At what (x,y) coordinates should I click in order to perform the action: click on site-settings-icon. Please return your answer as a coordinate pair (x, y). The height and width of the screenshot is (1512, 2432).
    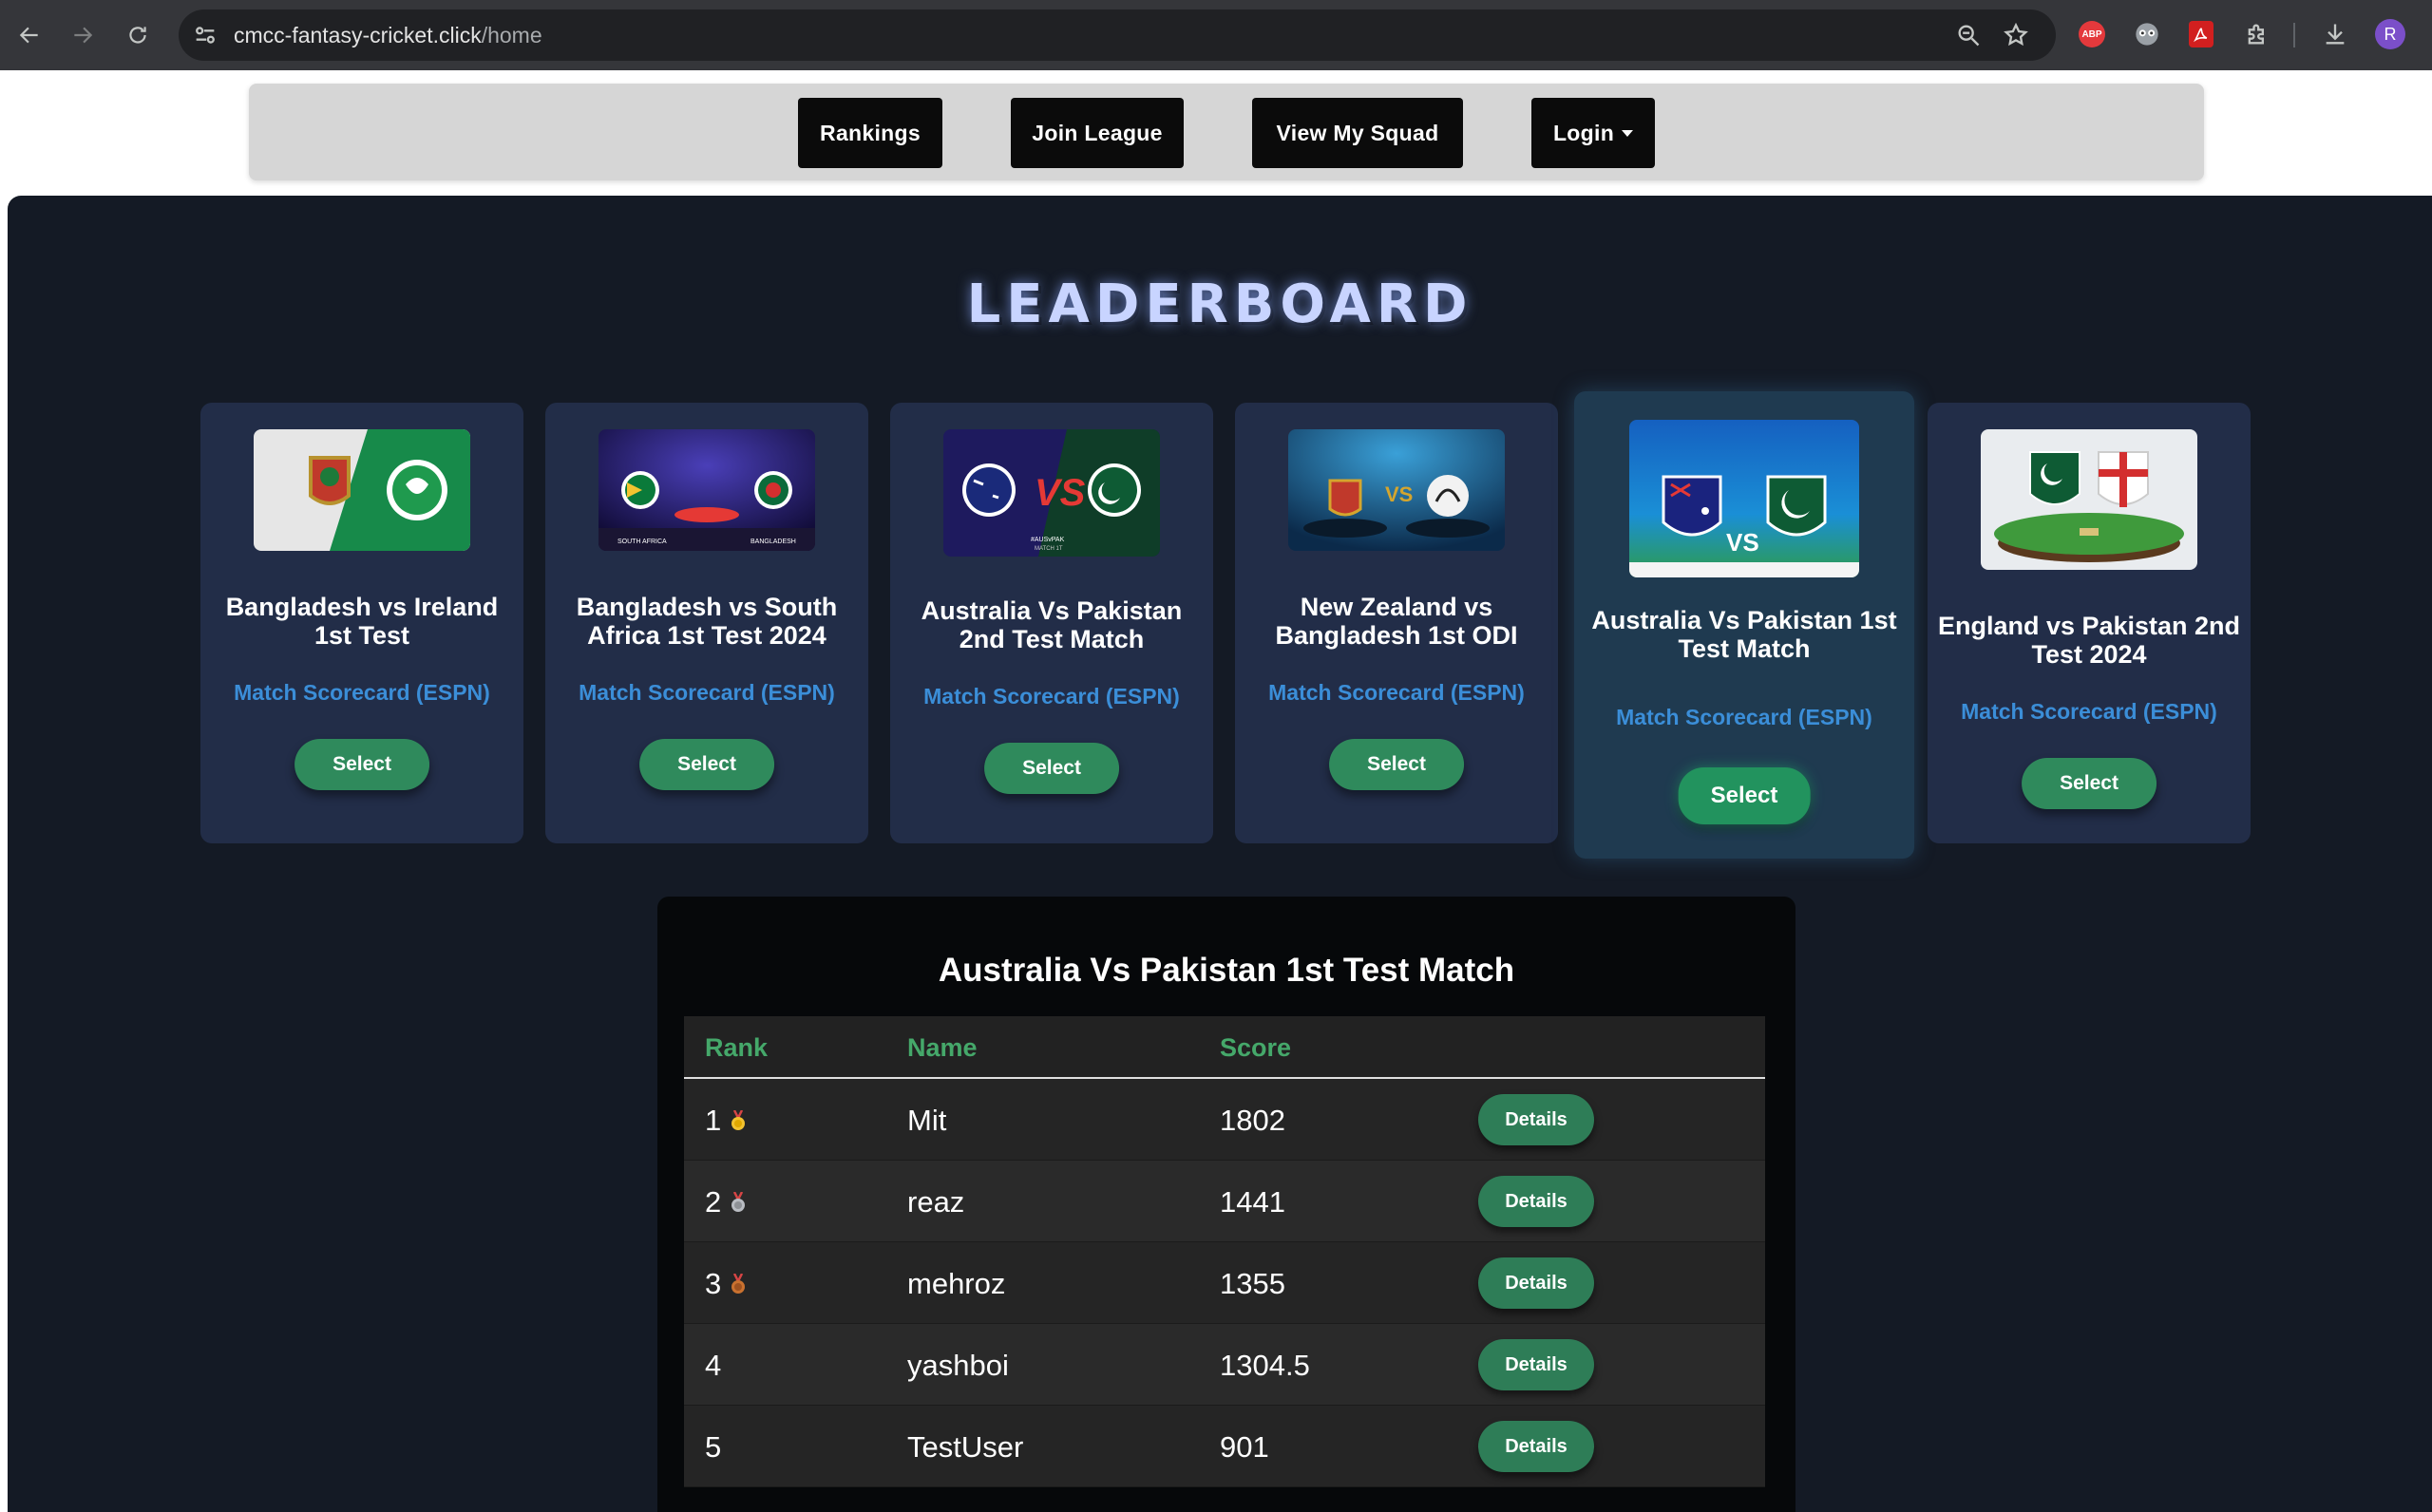
    Looking at the image, I should click on (205, 35).